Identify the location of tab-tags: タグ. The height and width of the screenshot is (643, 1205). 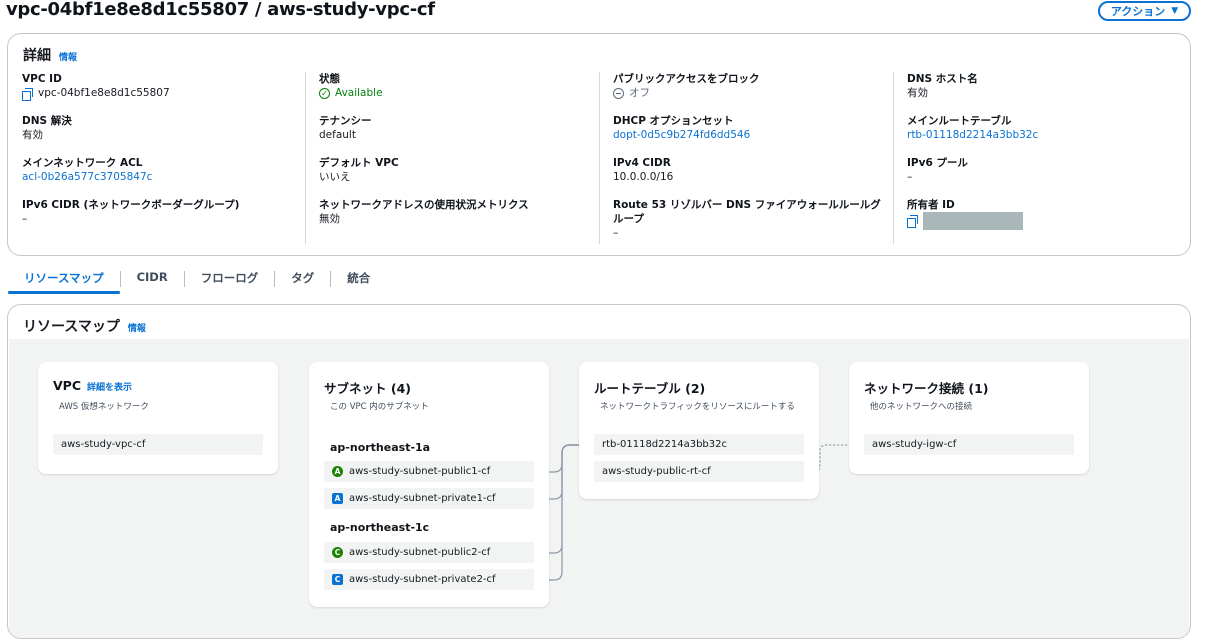
(302, 280).